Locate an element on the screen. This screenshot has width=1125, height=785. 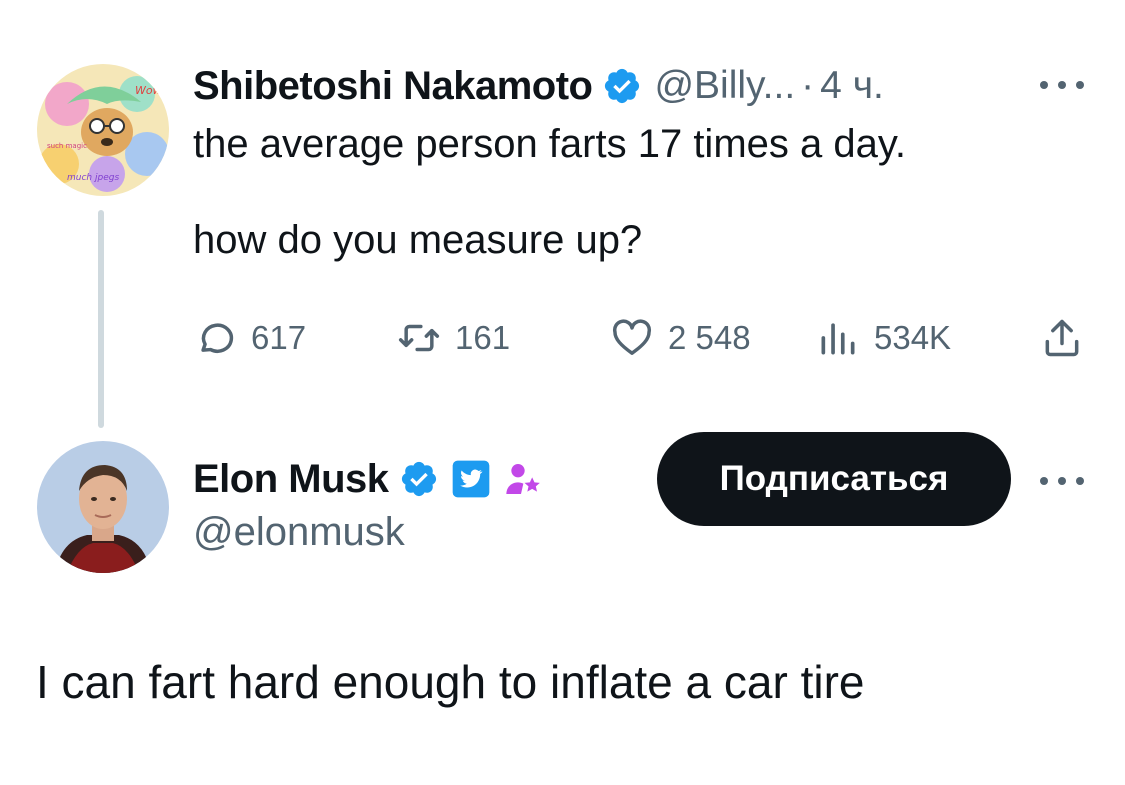
retweet-icon is located at coordinates (419, 338).